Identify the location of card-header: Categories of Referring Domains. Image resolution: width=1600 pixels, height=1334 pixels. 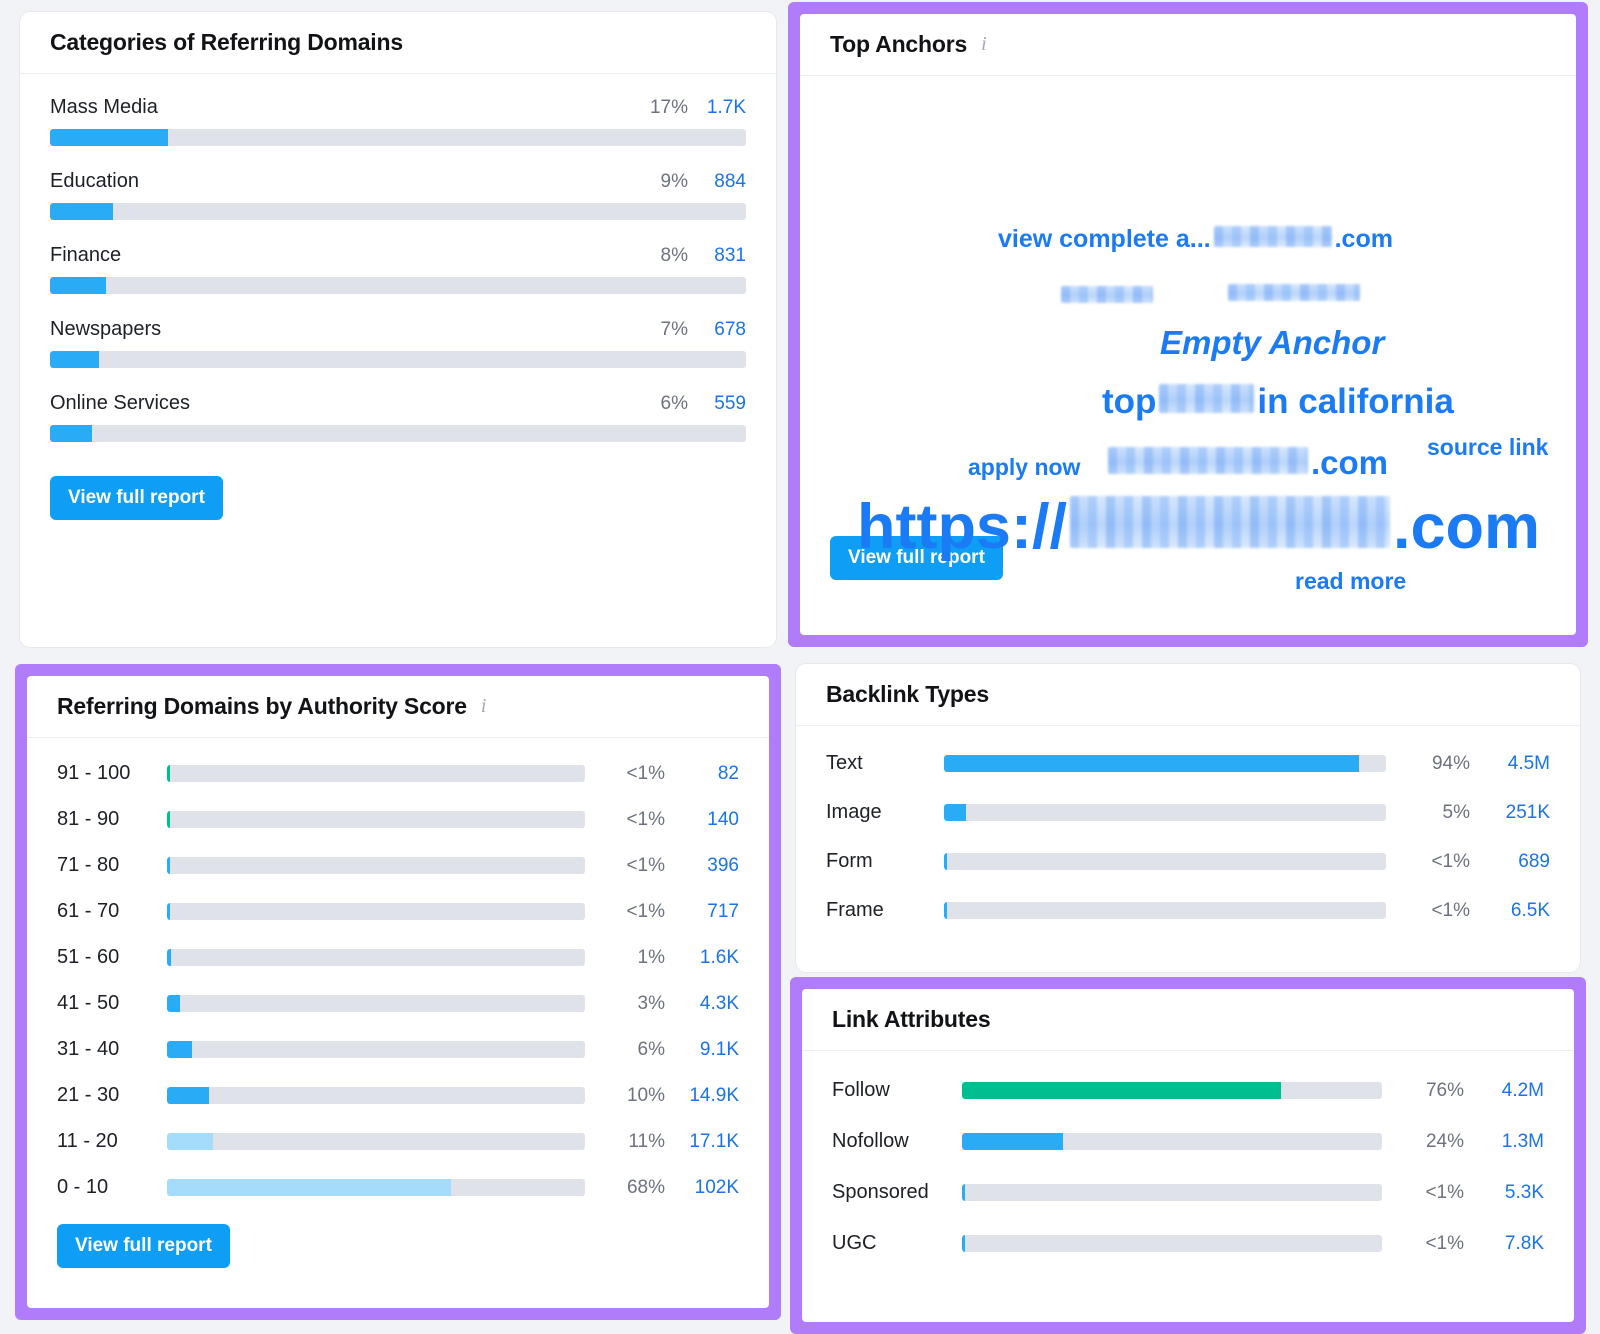
(398, 43).